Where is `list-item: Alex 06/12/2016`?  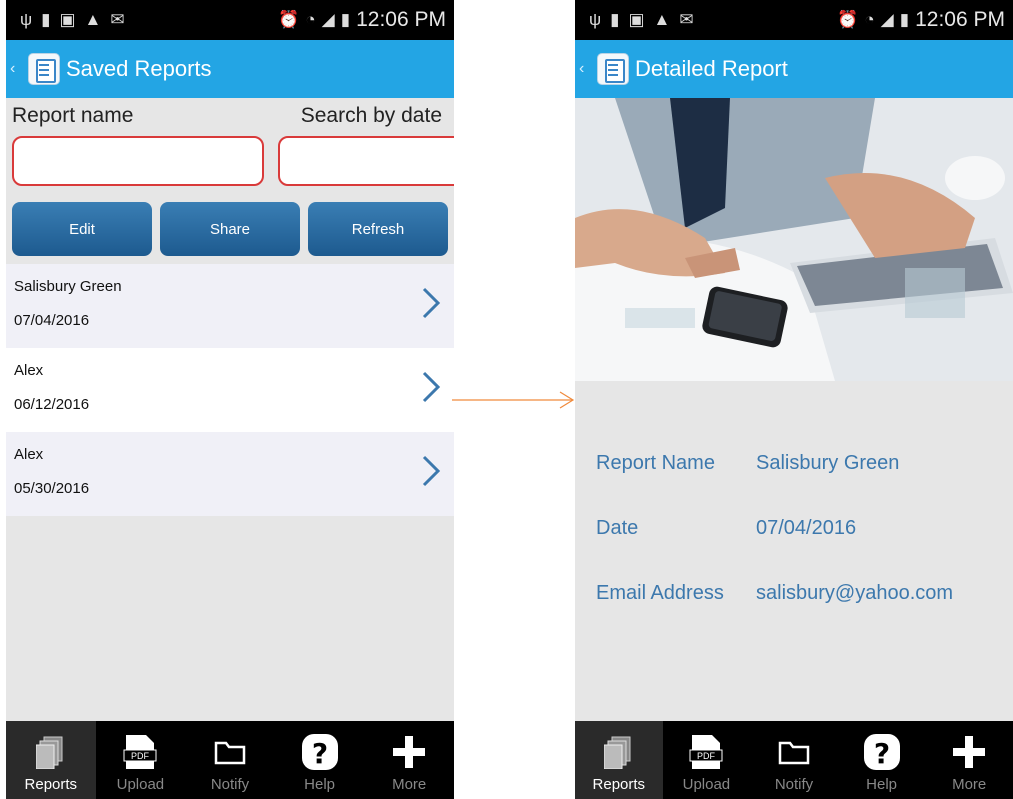 list-item: Alex 06/12/2016 is located at coordinates (230, 390).